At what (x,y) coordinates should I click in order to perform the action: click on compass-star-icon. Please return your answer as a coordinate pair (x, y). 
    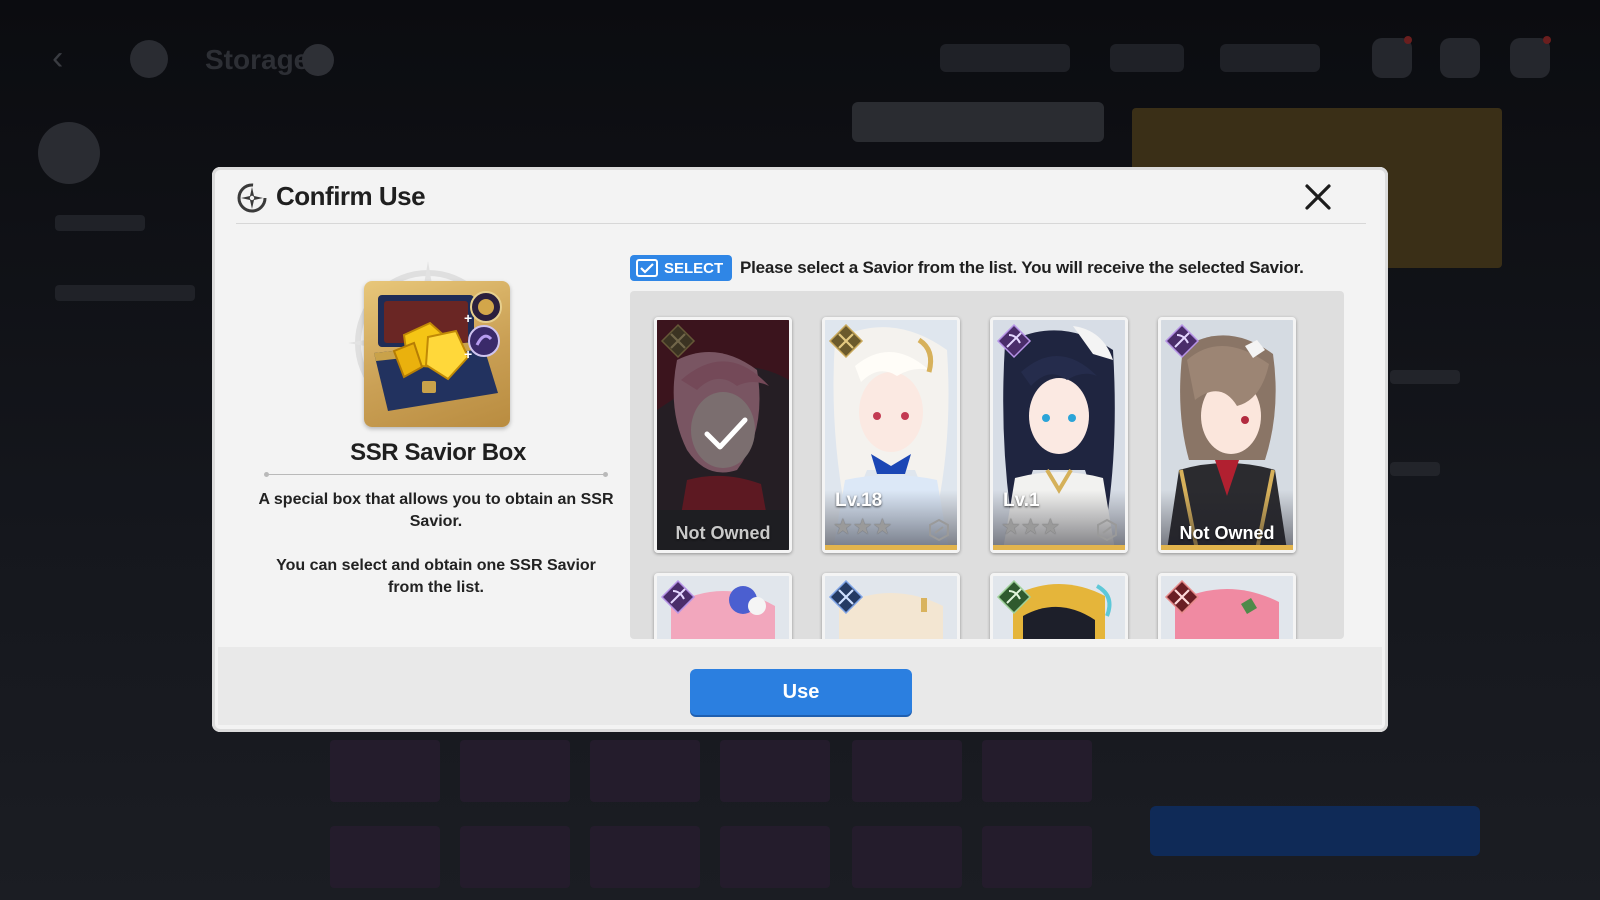
    Looking at the image, I should click on (252, 198).